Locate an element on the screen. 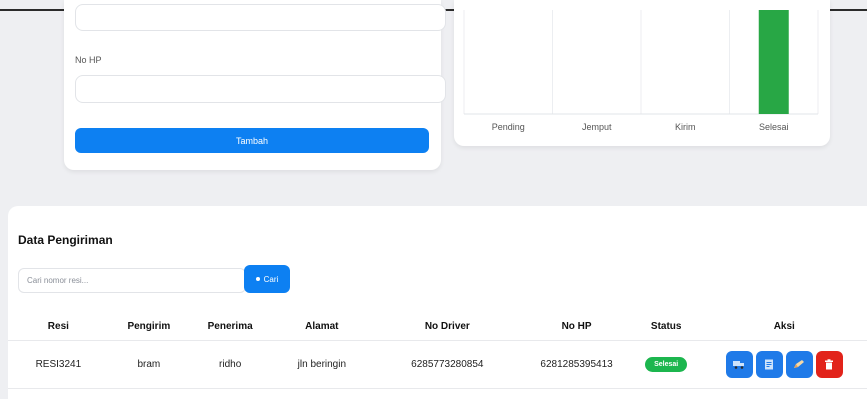 This screenshot has height=399, width=867. status-bar-chart: Pending Jemput Kirim Selesai is located at coordinates (641, 71).